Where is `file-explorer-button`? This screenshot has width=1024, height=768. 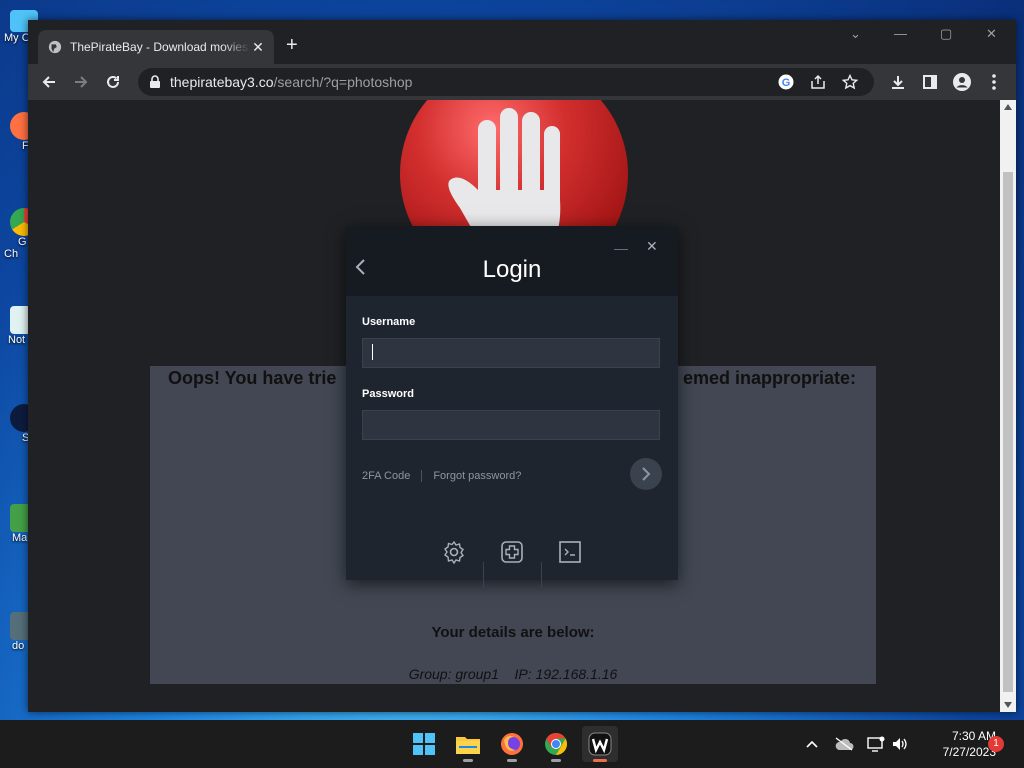 file-explorer-button is located at coordinates (468, 744).